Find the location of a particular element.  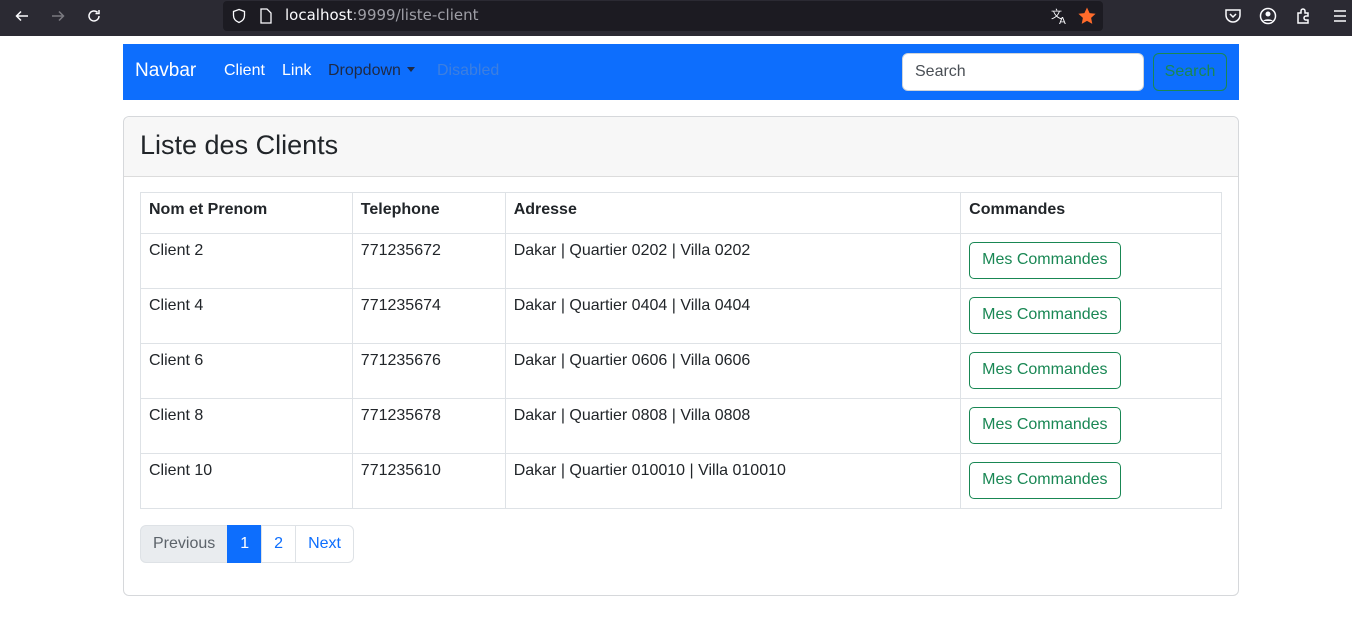

page-title: Liste des Clients is located at coordinates (239, 145).